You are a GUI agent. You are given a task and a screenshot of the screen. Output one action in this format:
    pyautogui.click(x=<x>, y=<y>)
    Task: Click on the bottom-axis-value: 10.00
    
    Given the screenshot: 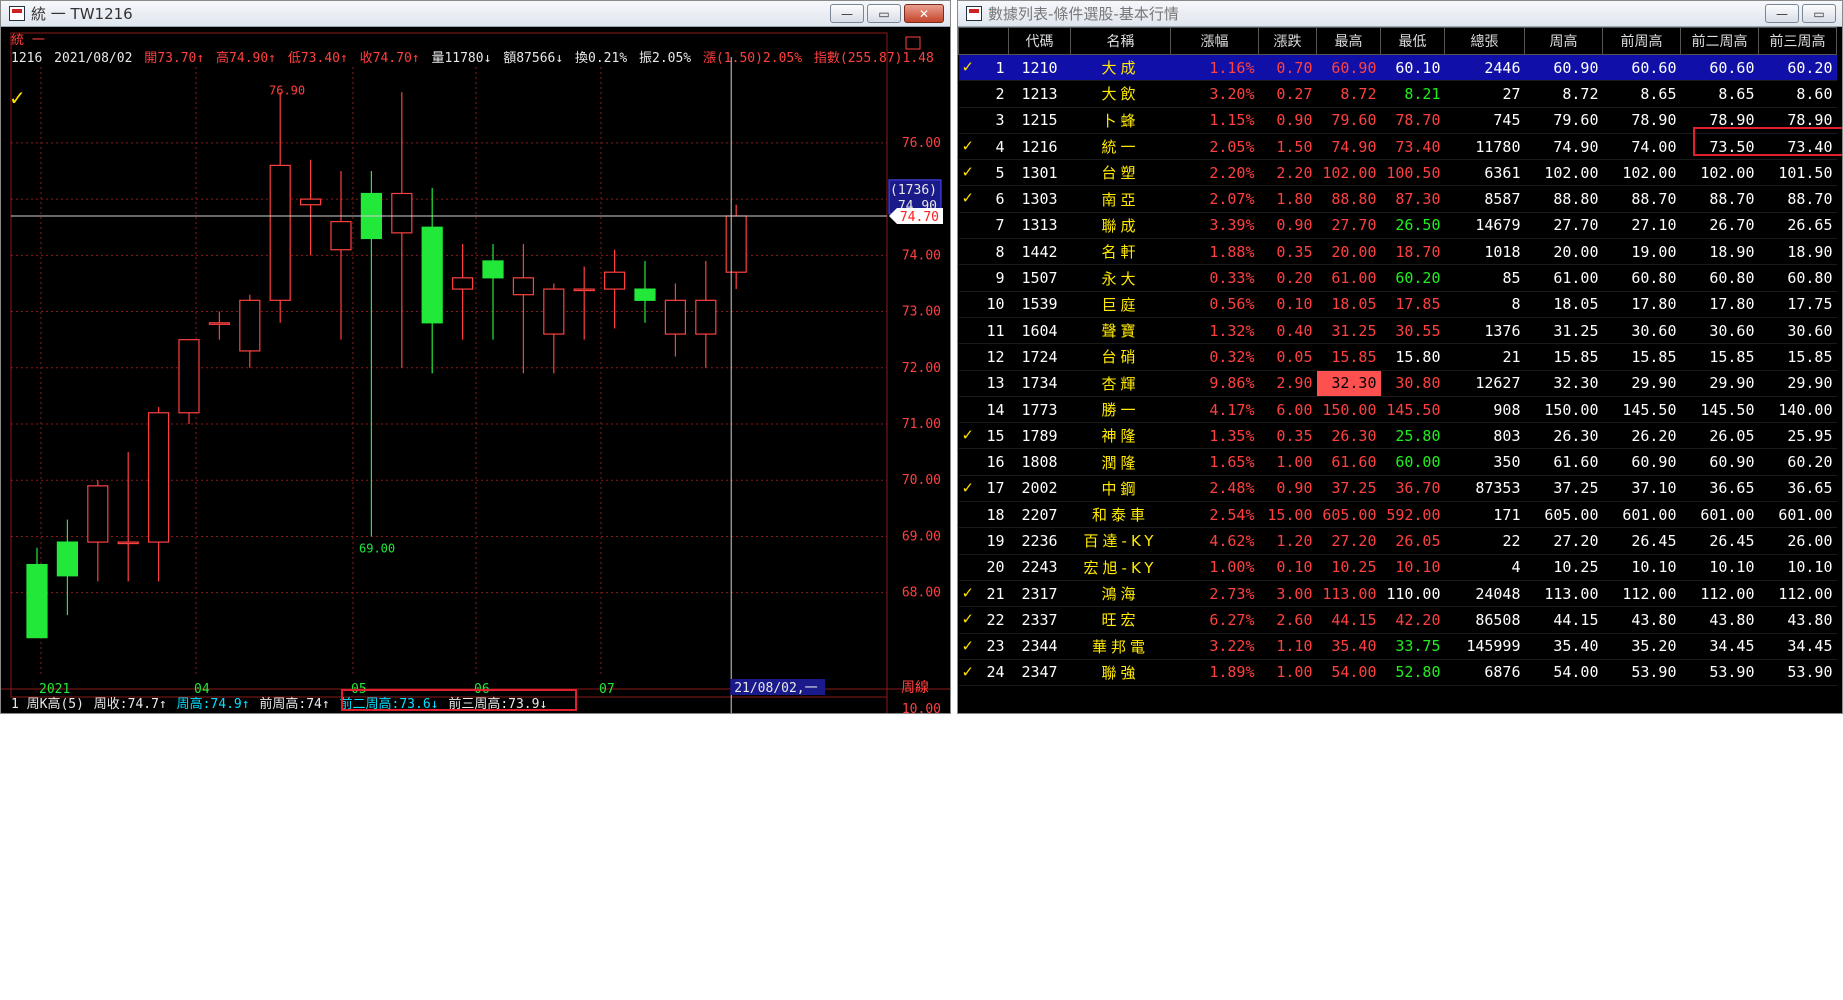 What is the action you would take?
    pyautogui.click(x=921, y=708)
    